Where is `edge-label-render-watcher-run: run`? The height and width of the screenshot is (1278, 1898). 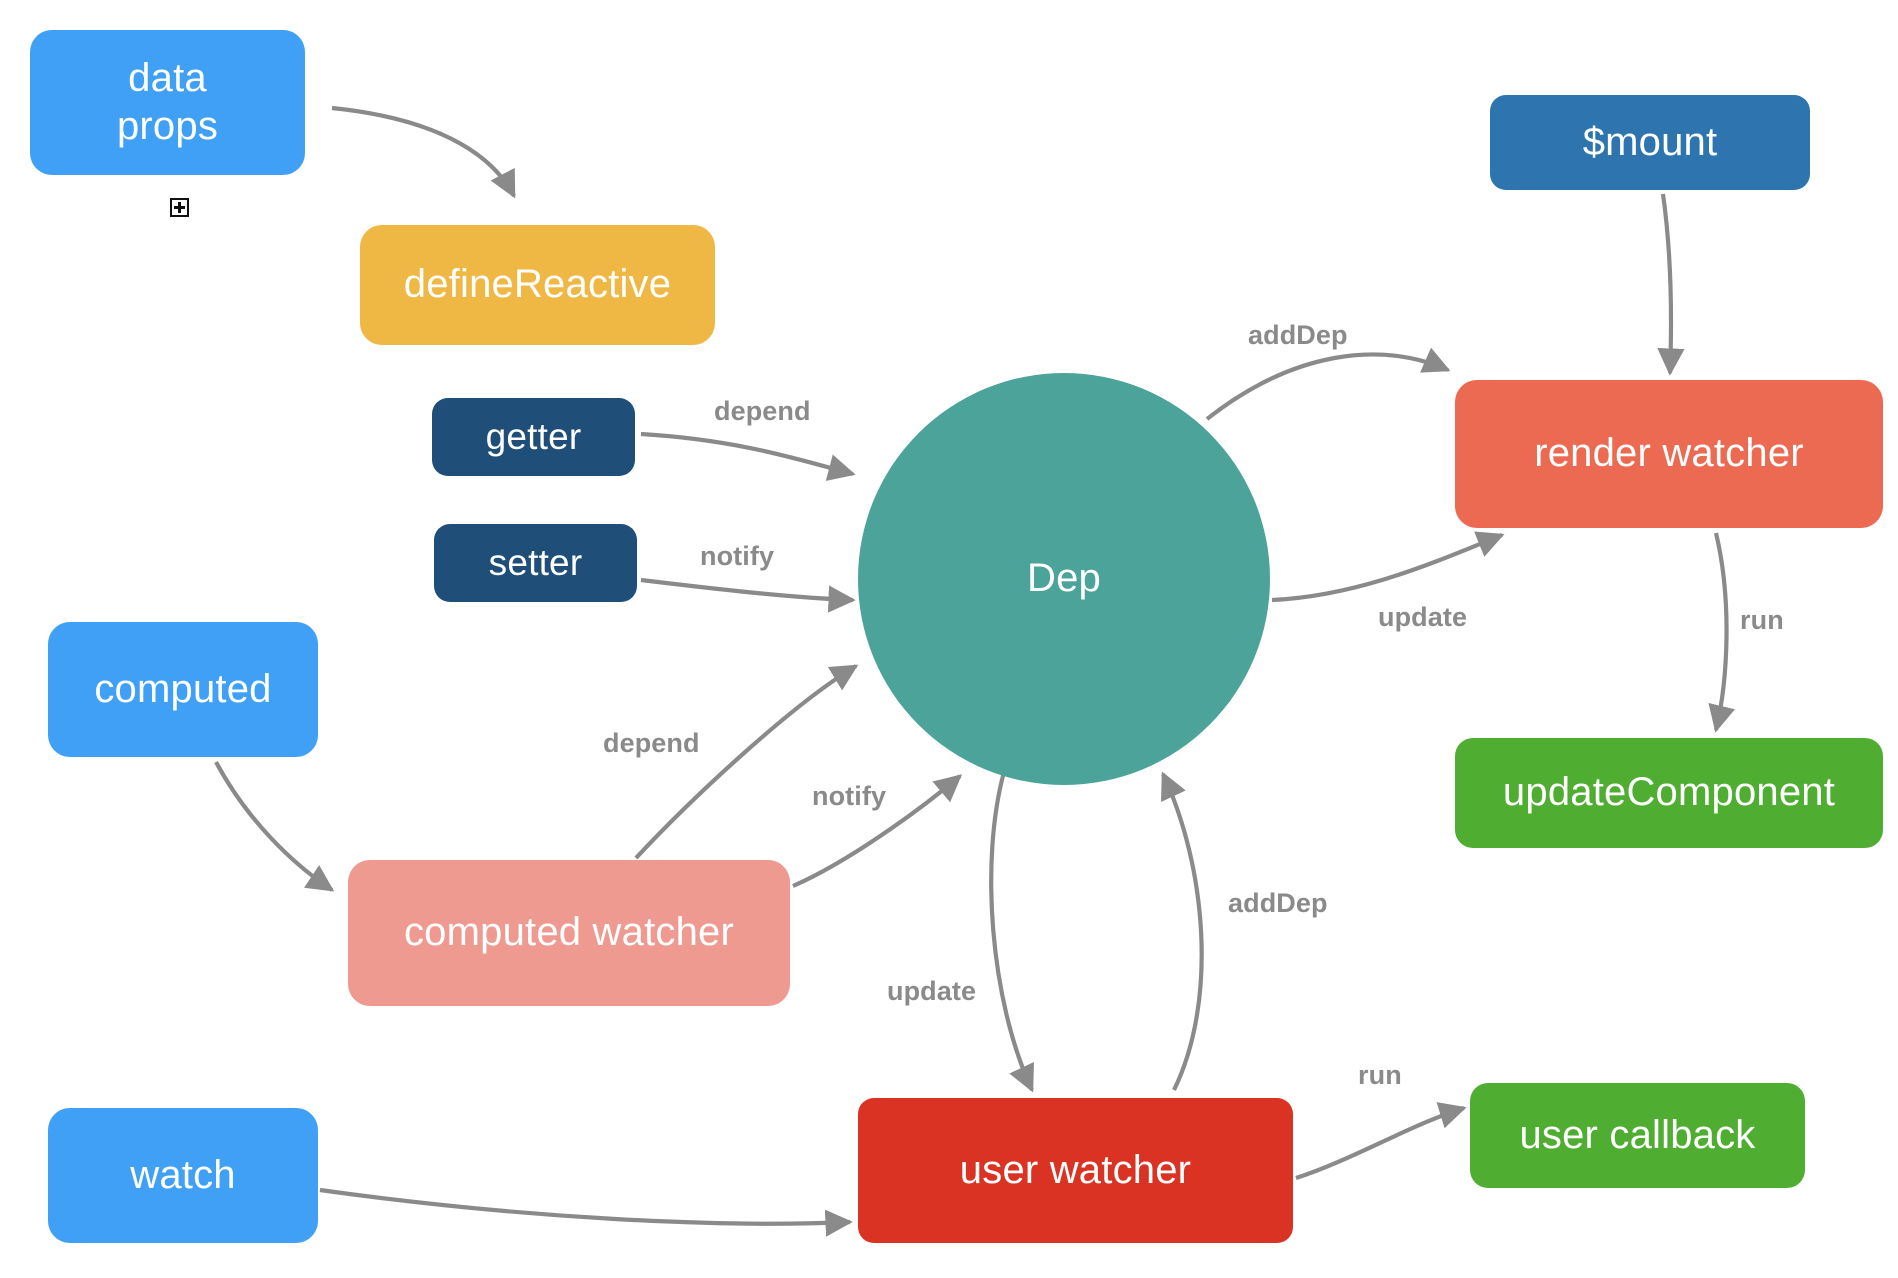
edge-label-render-watcher-run: run is located at coordinates (1762, 620).